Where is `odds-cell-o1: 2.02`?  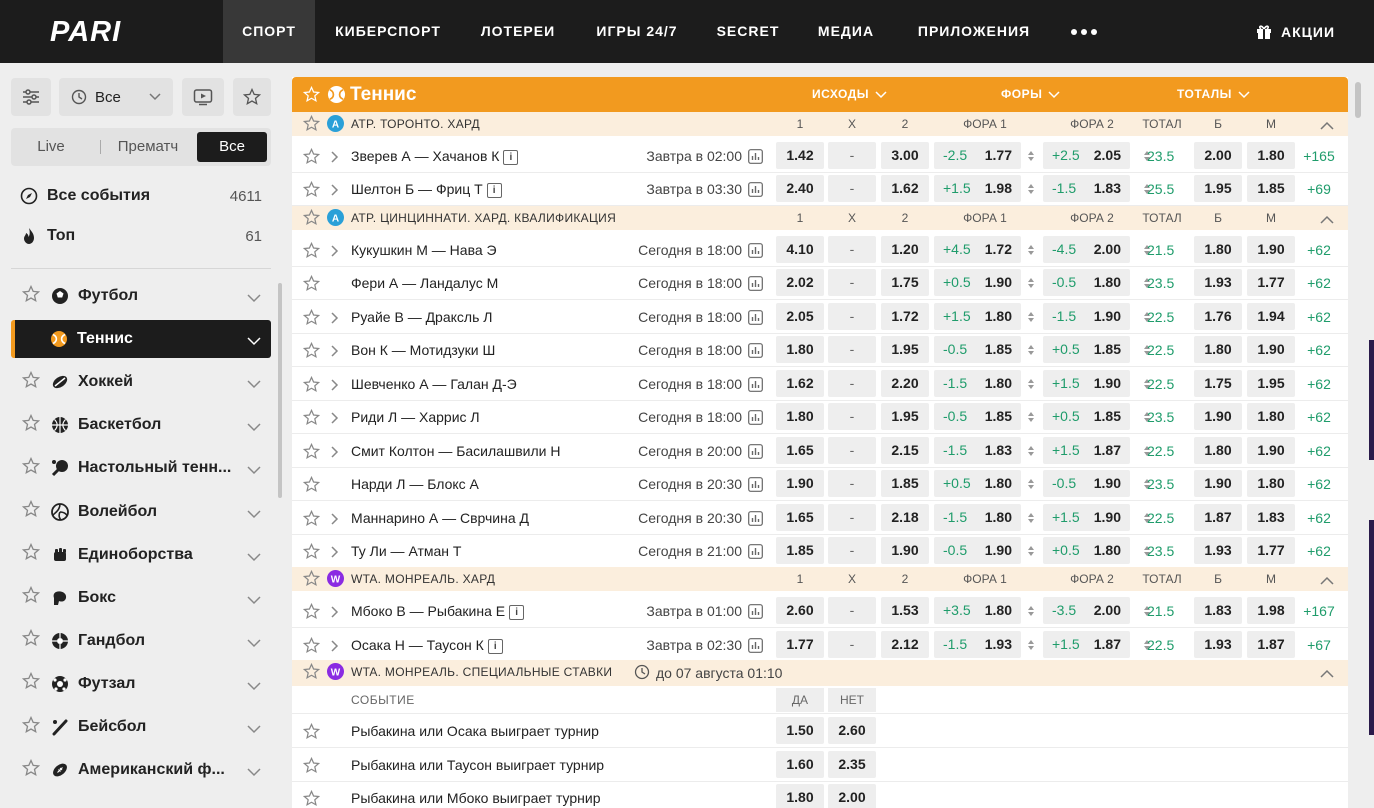
odds-cell-o1: 2.02 is located at coordinates (800, 283).